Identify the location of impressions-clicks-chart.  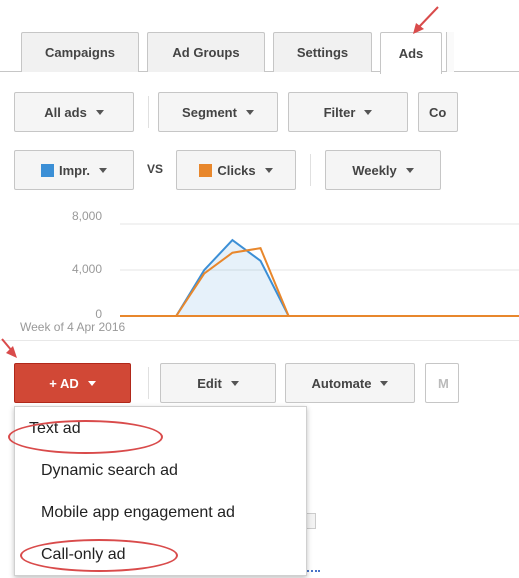
(319, 270).